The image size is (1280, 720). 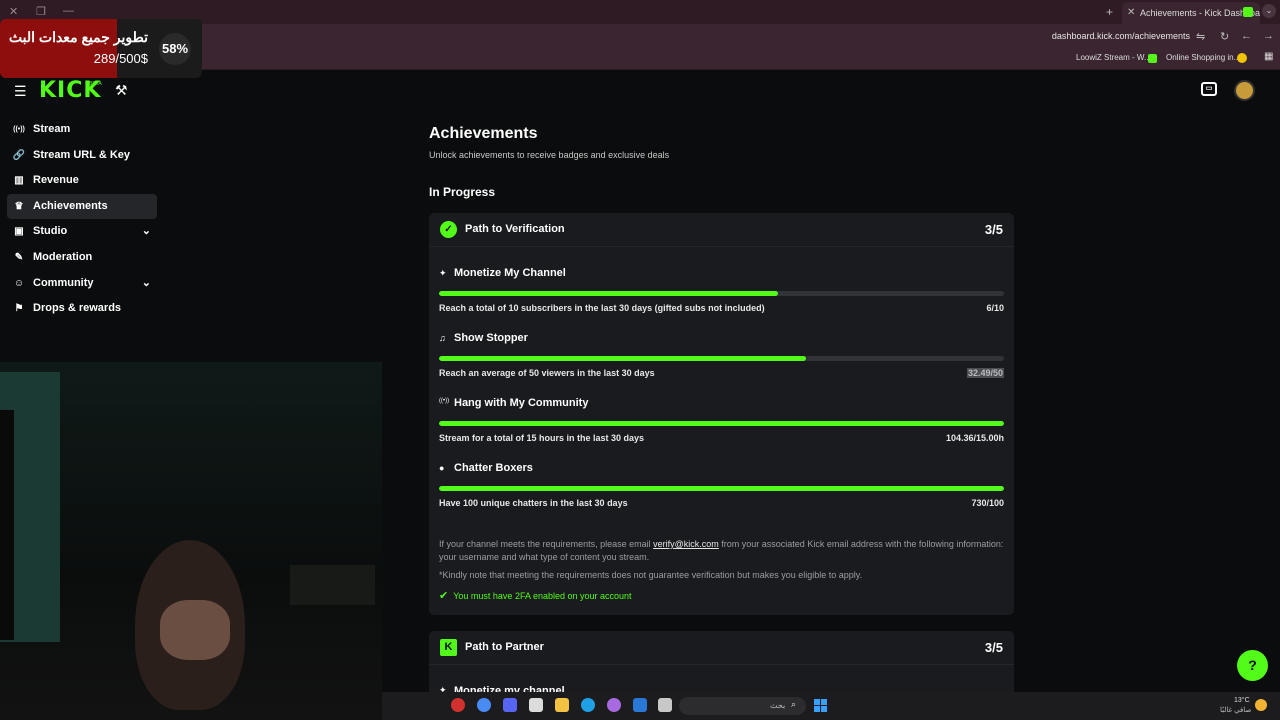 What do you see at coordinates (82, 180) in the screenshot?
I see `sidebar-item-revenue: ▥ Revenue` at bounding box center [82, 180].